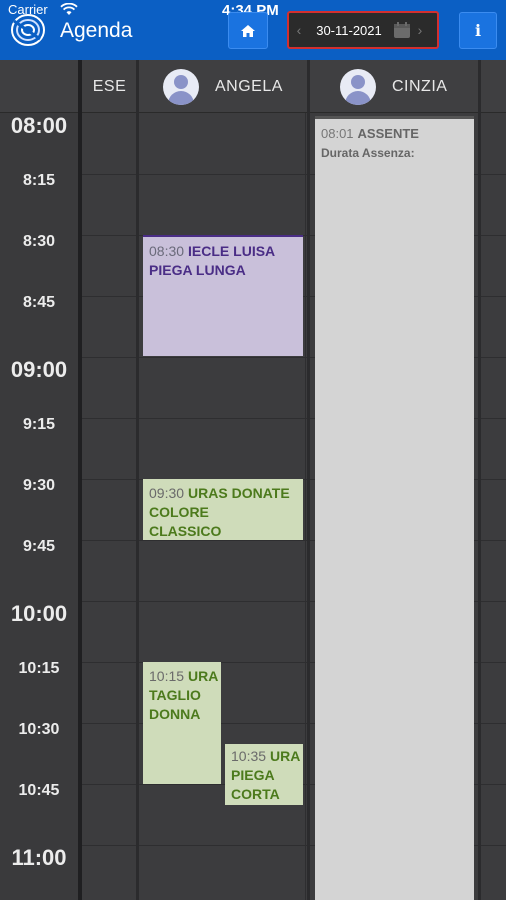 The width and height of the screenshot is (506, 900). I want to click on appointment-card: 08:30 IECLE LUISA PIEGA LUNGA, so click(223, 295).